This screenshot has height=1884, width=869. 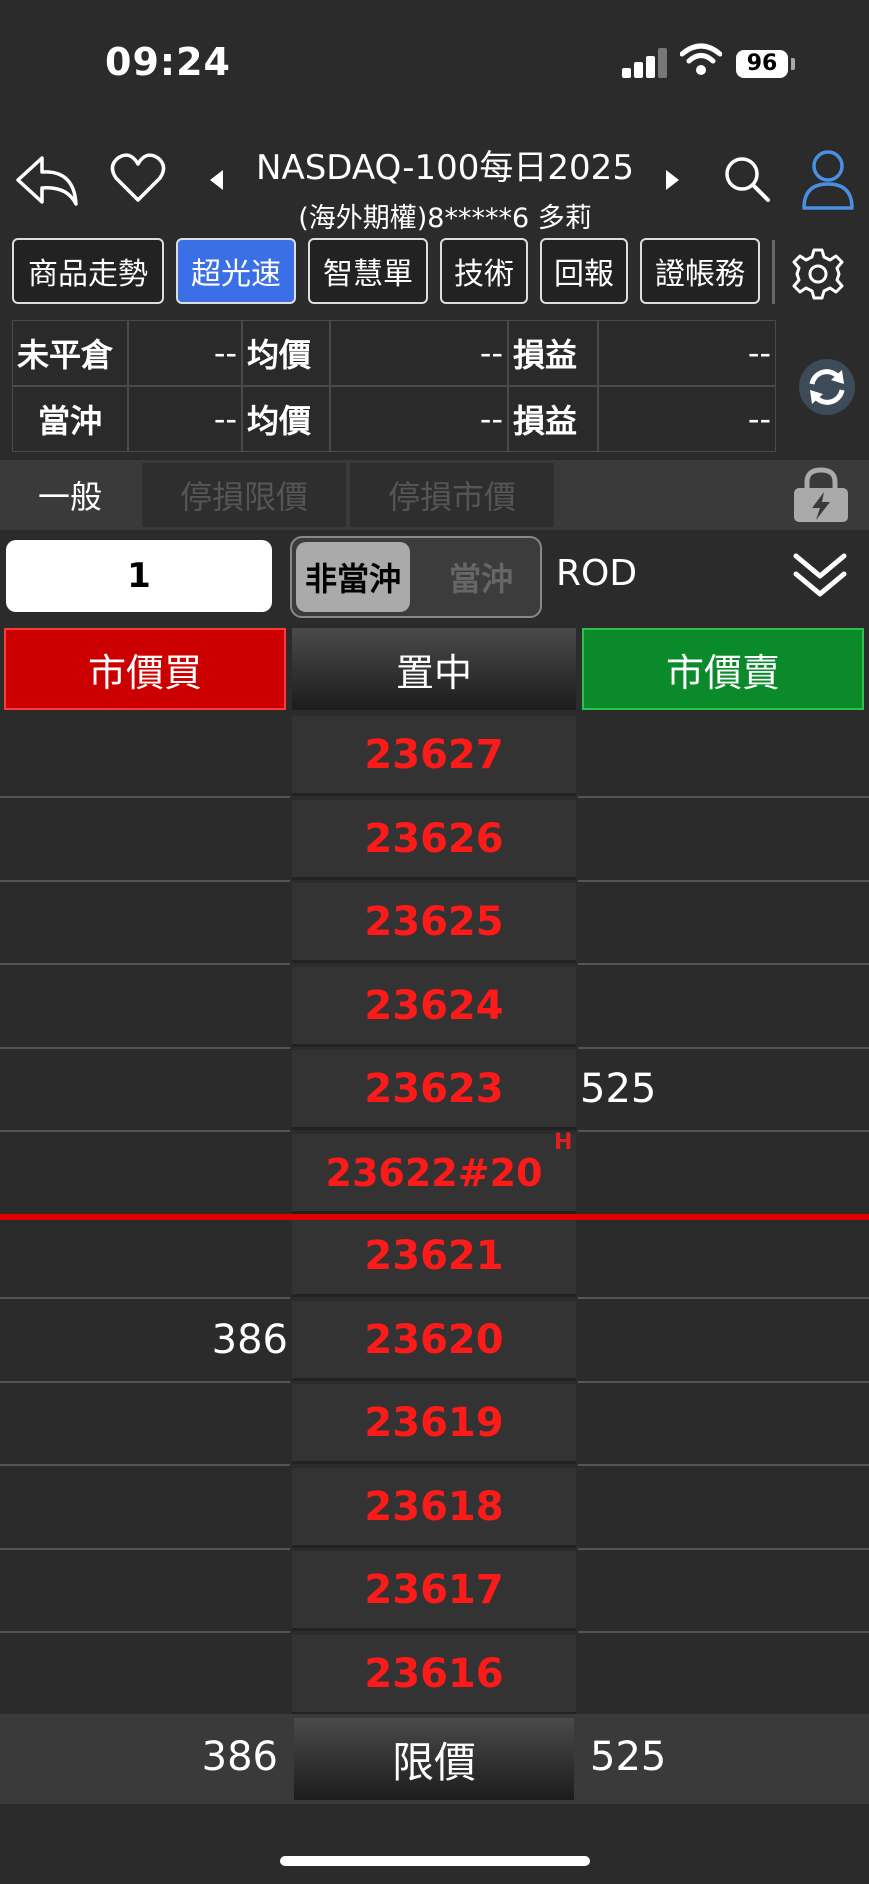 What do you see at coordinates (434, 1217) in the screenshot?
I see `last-price-line` at bounding box center [434, 1217].